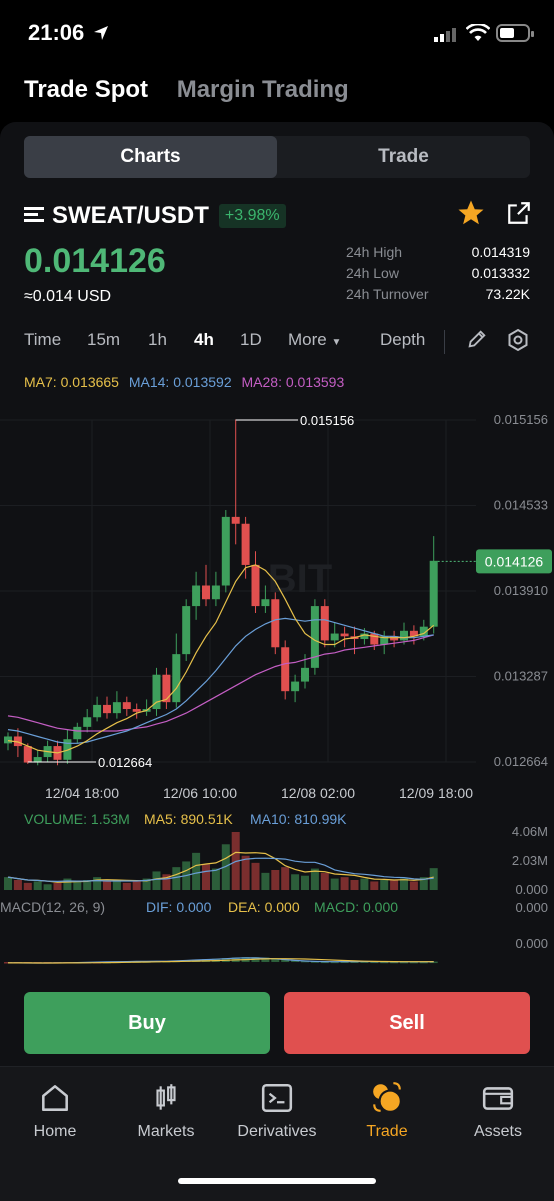 The image size is (554, 1201). I want to click on watermark-logo: BIT, so click(300, 579).